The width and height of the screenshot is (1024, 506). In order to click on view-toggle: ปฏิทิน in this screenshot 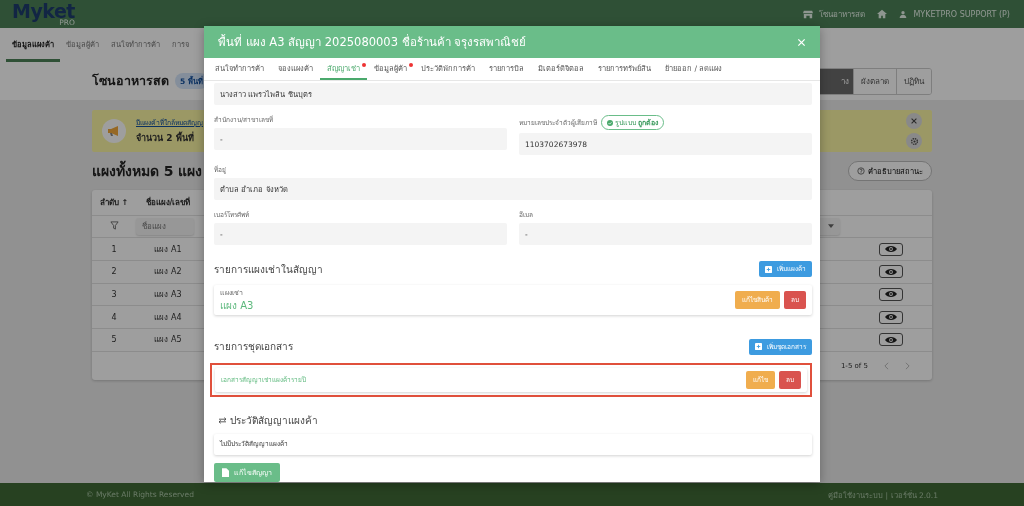, I will do `click(913, 81)`.